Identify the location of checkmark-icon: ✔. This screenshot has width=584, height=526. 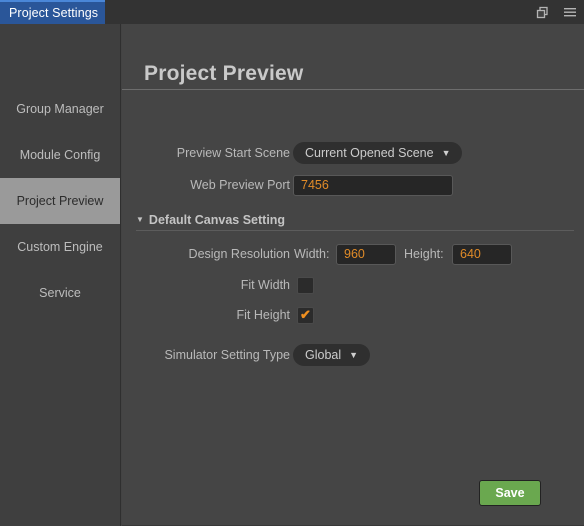
(305, 314).